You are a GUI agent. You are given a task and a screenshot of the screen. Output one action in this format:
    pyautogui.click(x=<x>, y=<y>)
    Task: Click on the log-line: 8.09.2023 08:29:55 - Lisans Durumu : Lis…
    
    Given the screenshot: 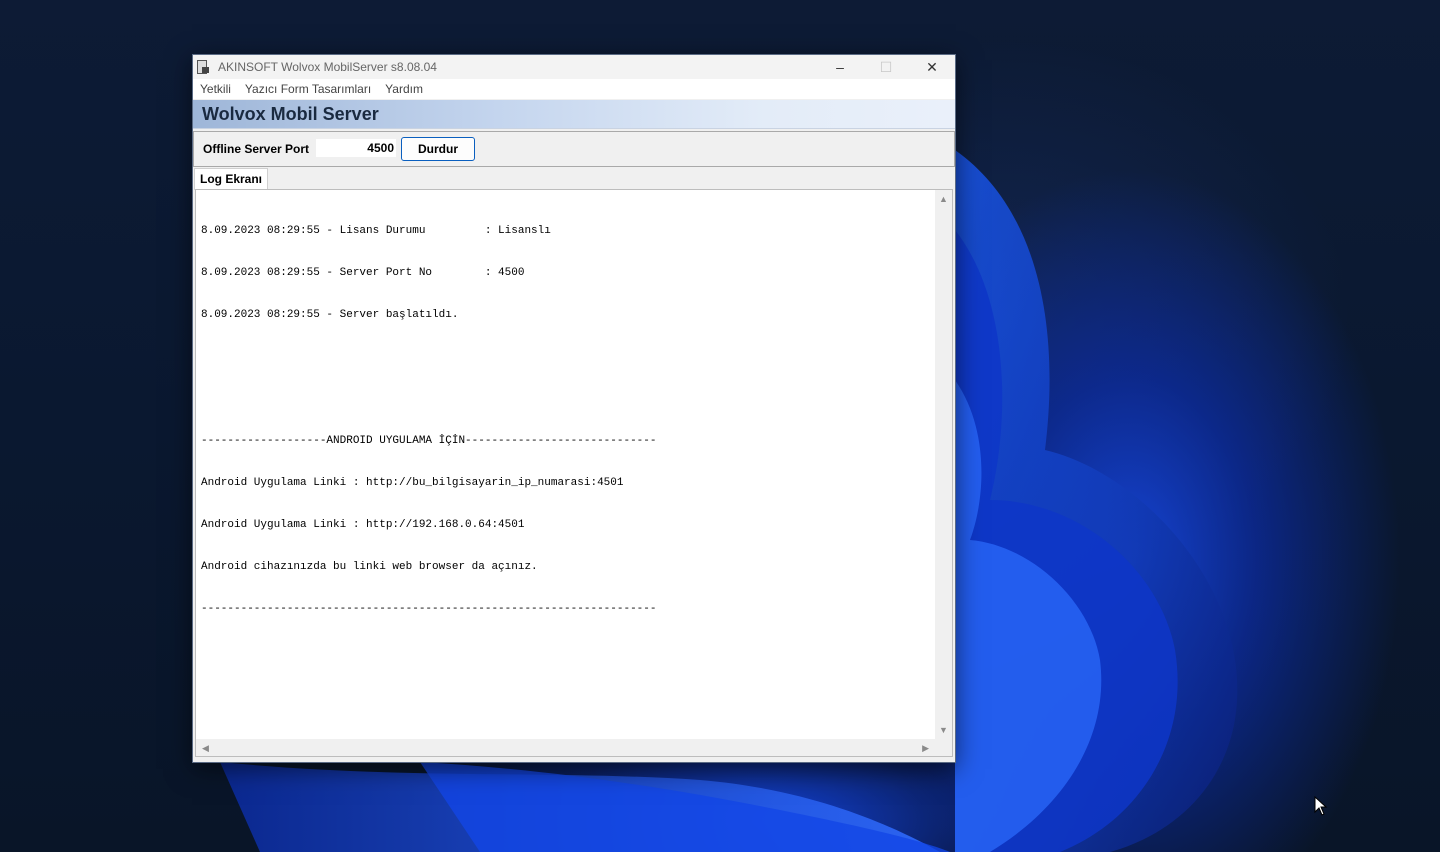 What is the action you would take?
    pyautogui.click(x=376, y=231)
    